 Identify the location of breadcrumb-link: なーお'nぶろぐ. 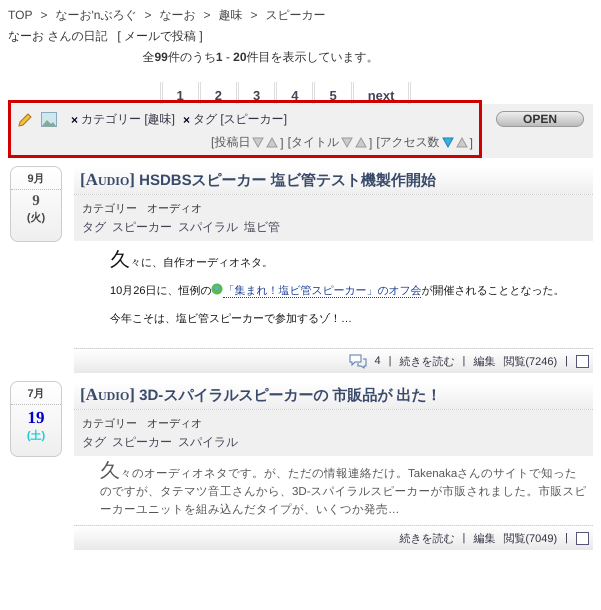
(95, 15).